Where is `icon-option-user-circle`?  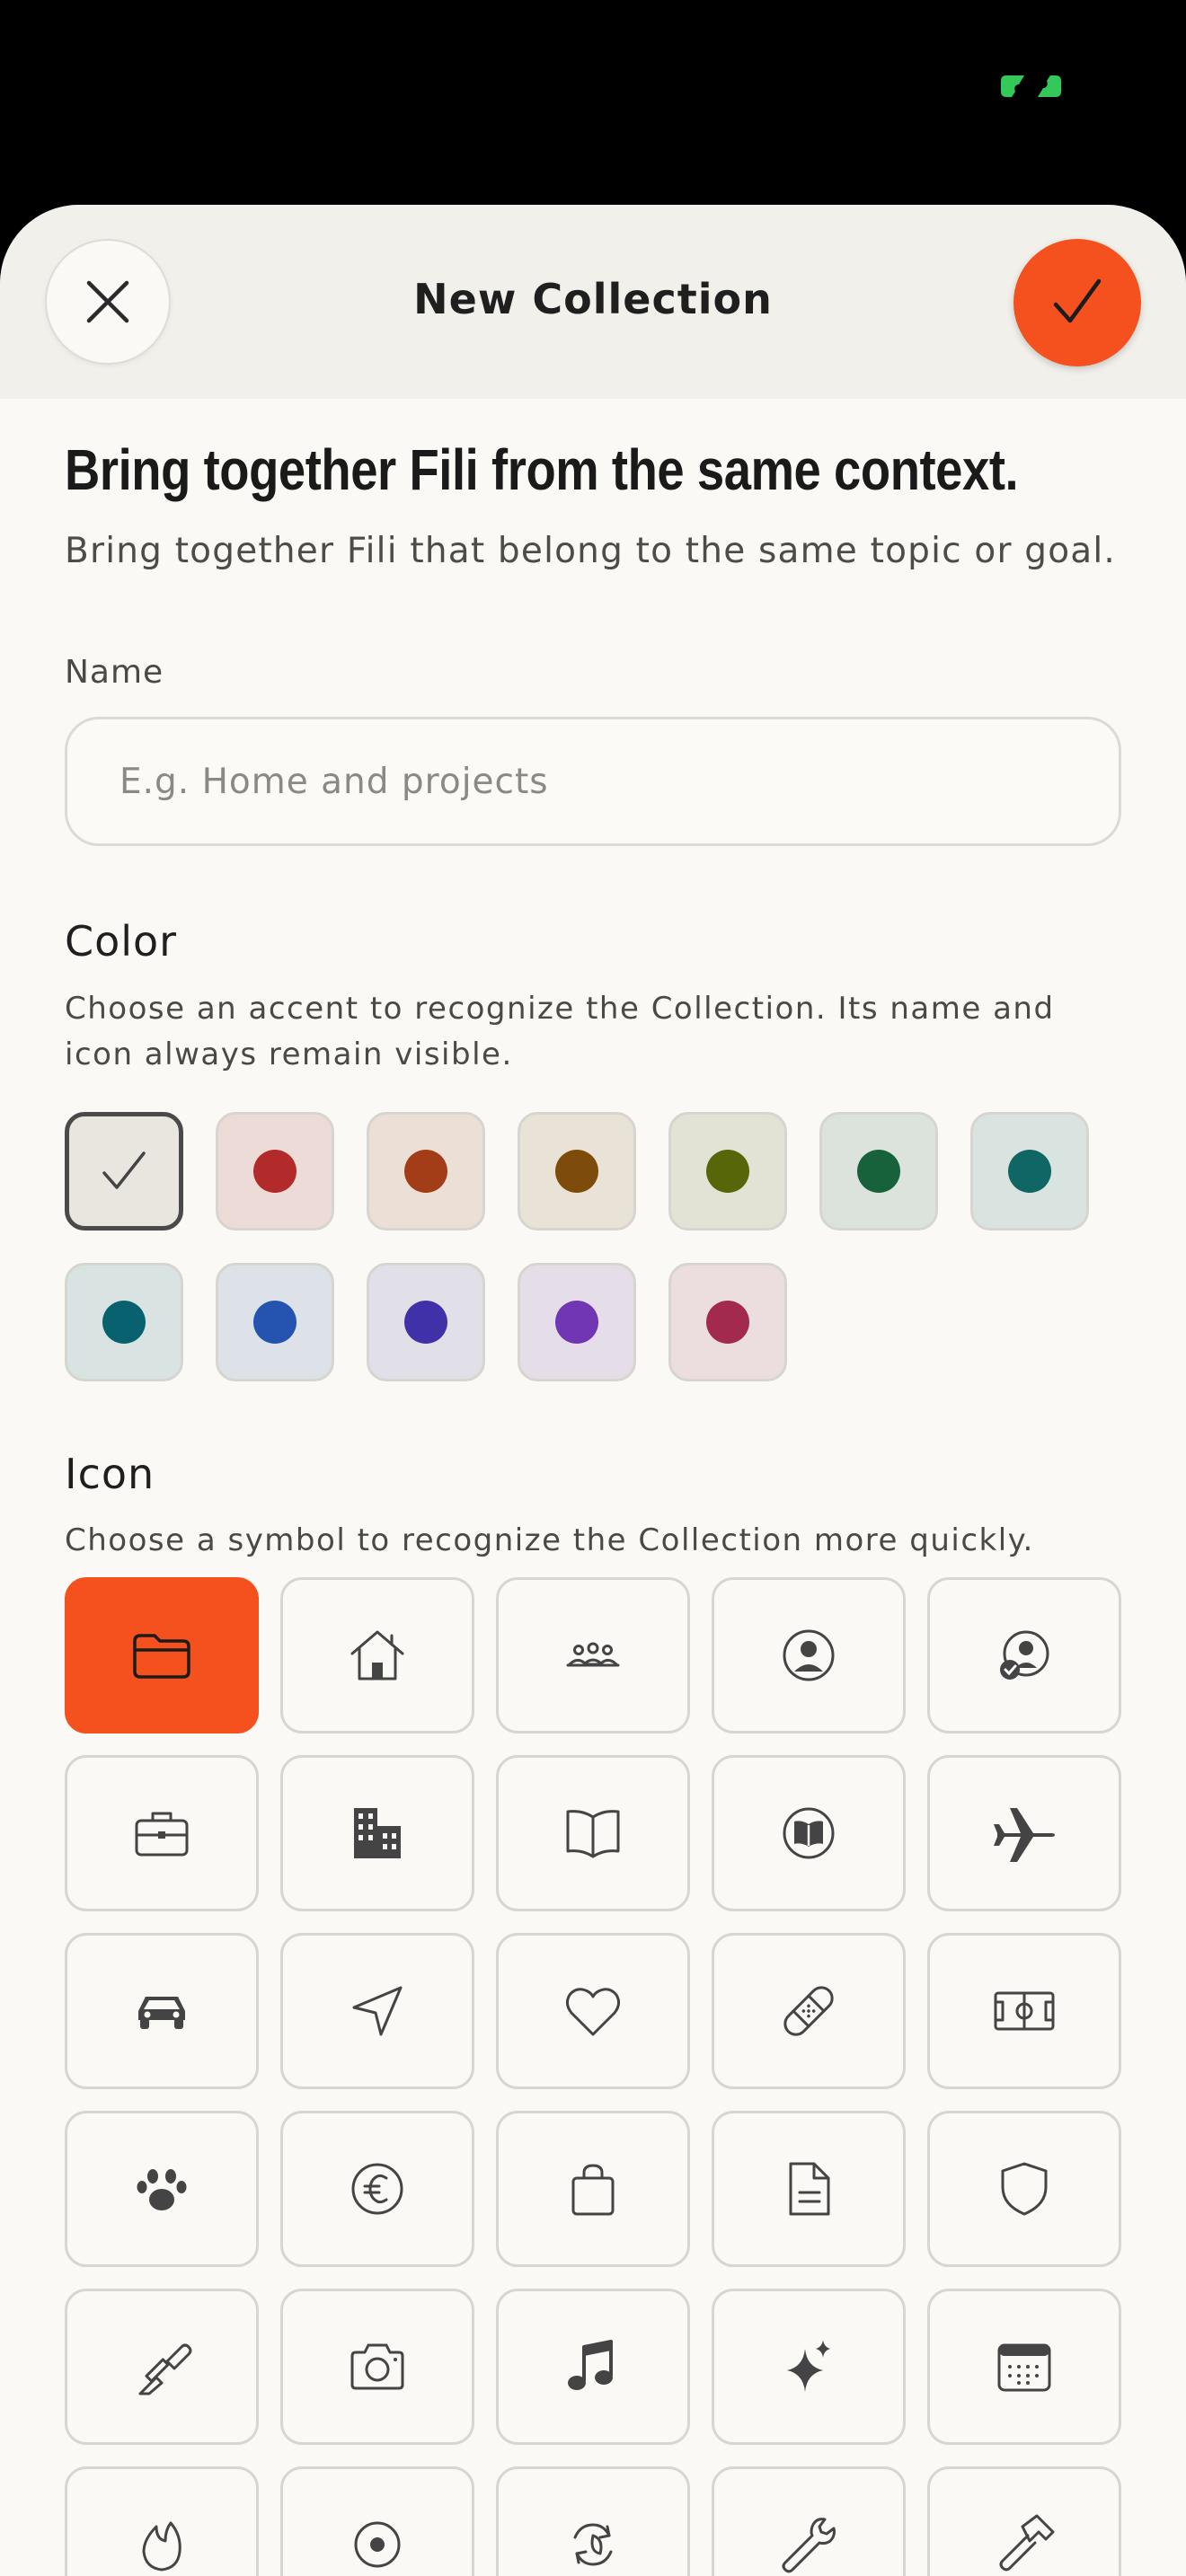 icon-option-user-circle is located at coordinates (809, 1655).